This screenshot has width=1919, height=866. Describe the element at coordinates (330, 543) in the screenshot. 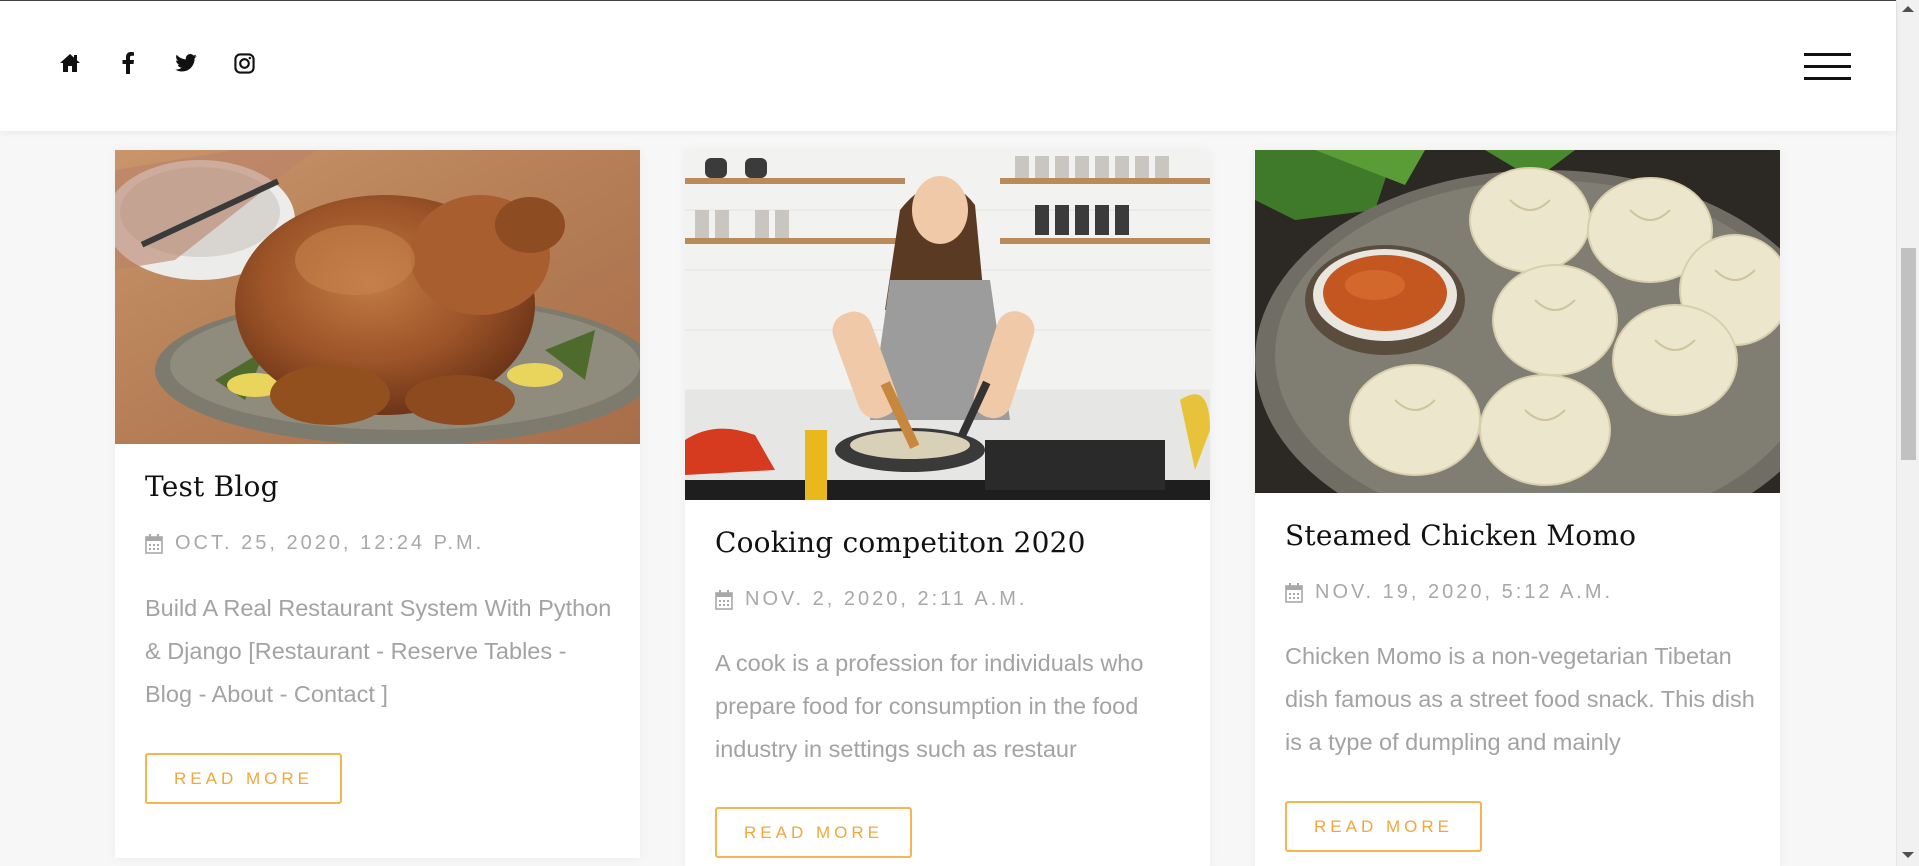

I see `post-date-text: OCT. 25, 2020, 12:24 P.M.` at that location.